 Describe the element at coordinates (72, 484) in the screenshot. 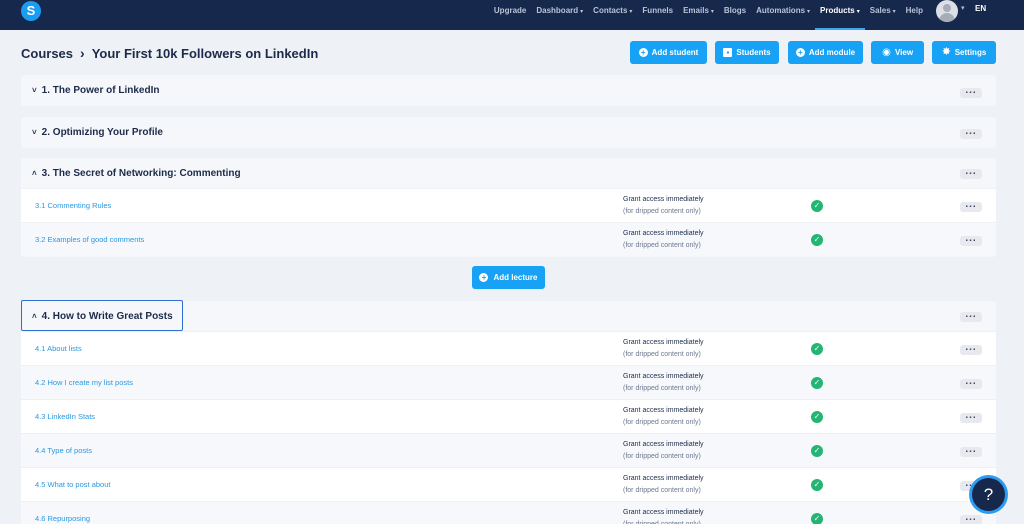

I see `lecture-link: 4.5 What to post about` at that location.